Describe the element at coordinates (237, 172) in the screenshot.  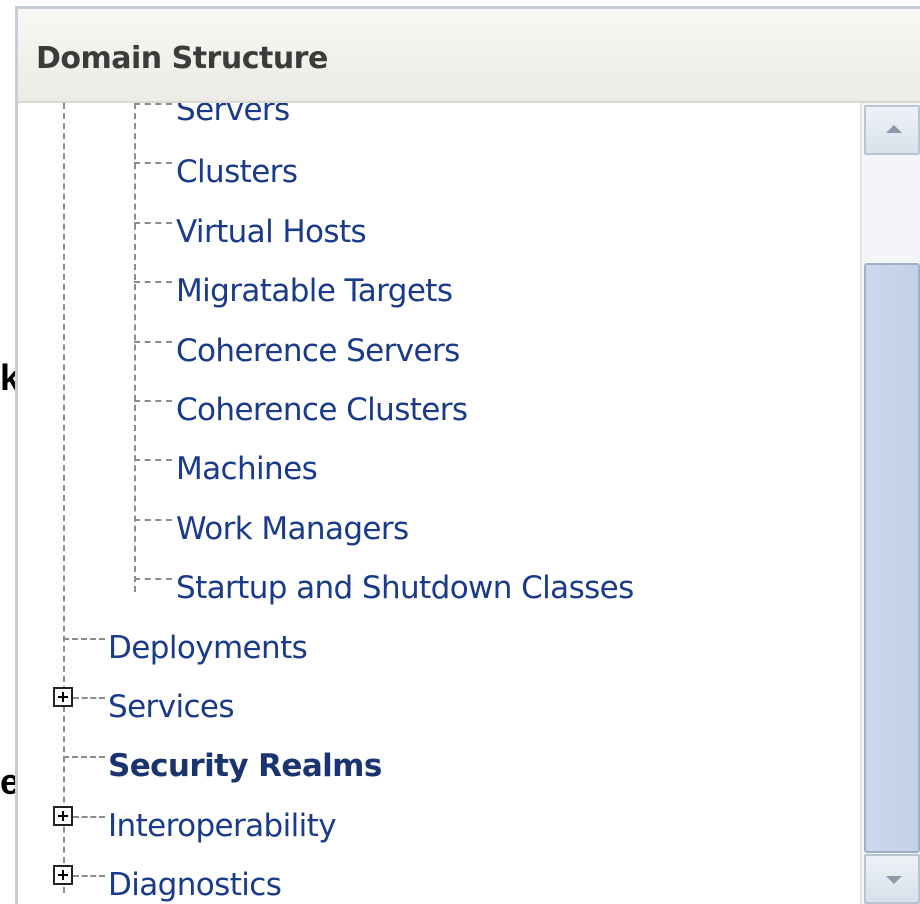
I see `tree-item-clusters: Clusters` at that location.